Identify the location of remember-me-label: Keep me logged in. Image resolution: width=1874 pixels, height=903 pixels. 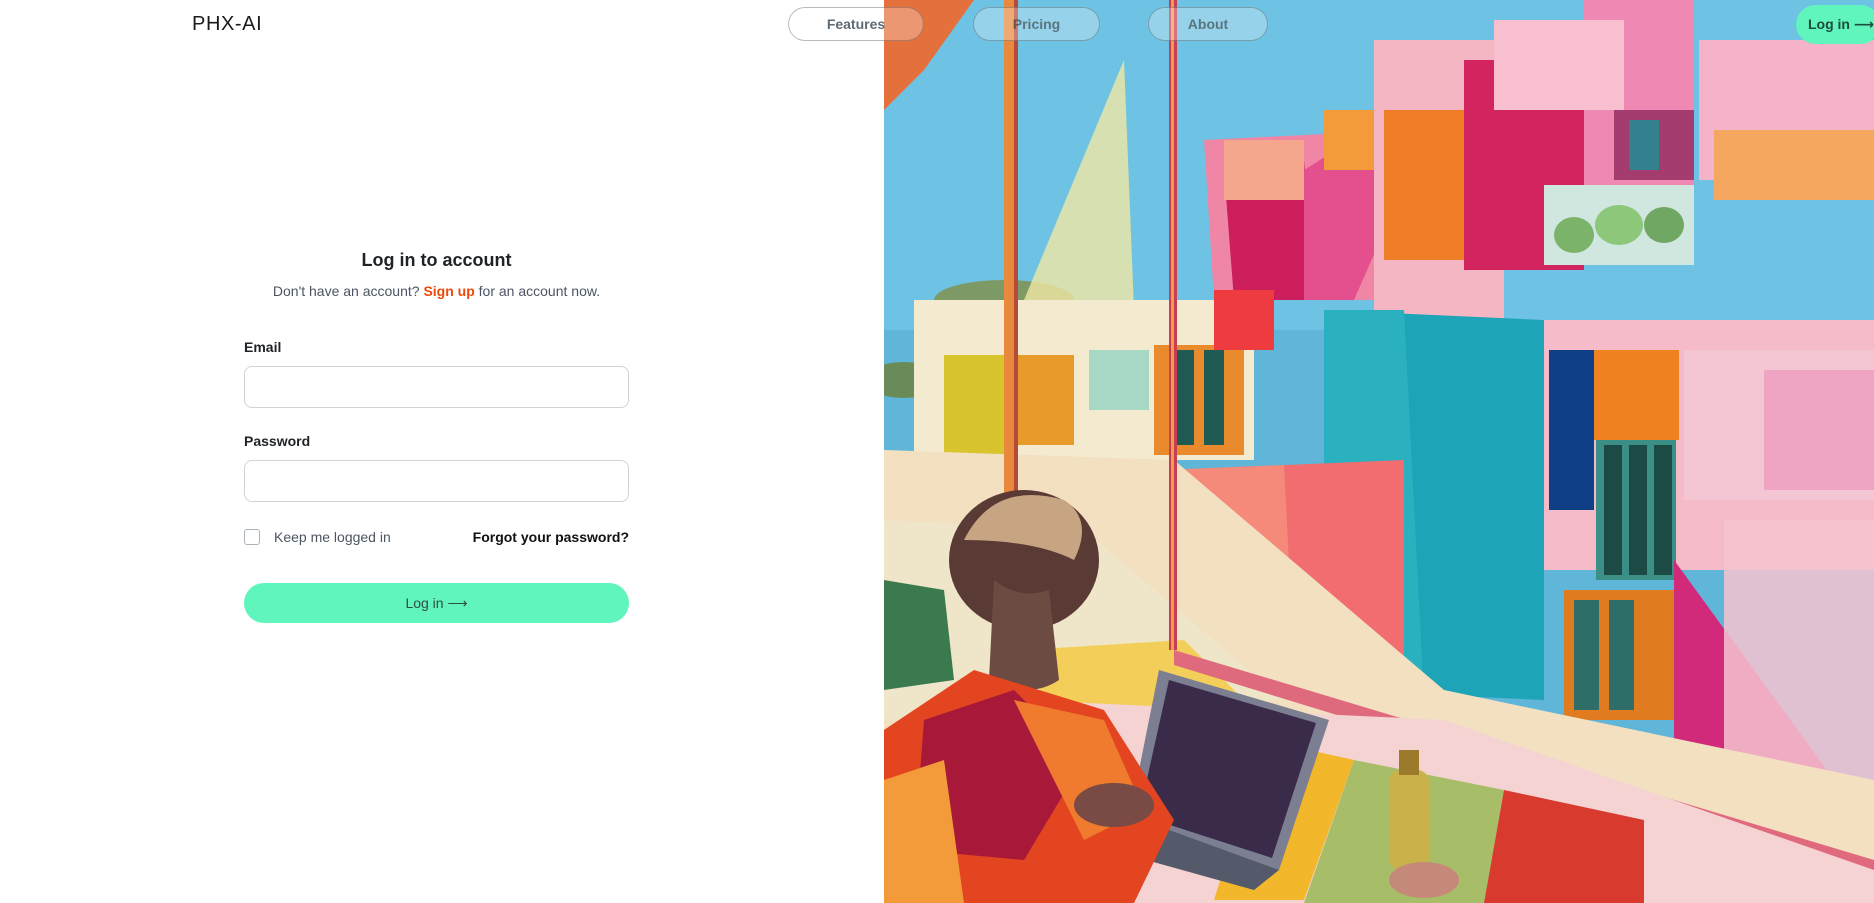
(332, 537).